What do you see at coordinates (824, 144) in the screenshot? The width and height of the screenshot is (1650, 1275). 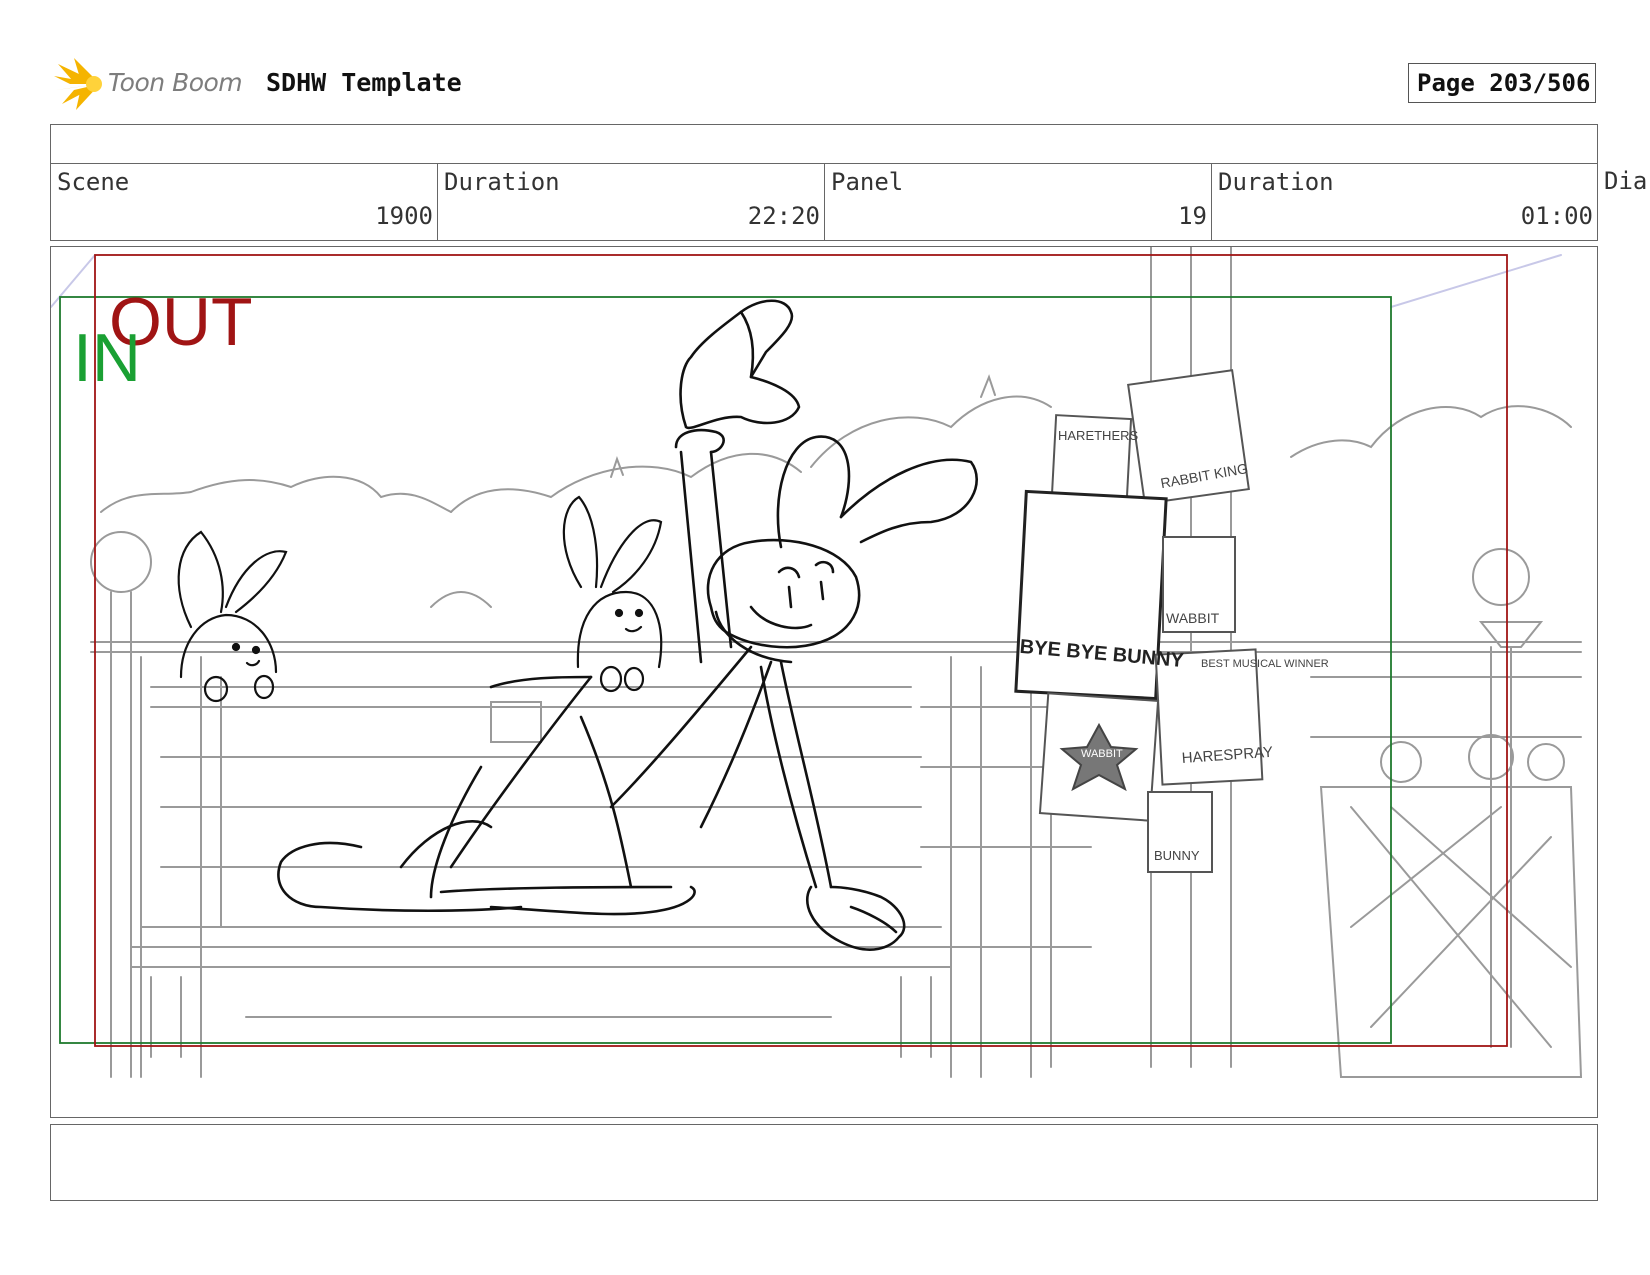 I see `sequence-bar` at bounding box center [824, 144].